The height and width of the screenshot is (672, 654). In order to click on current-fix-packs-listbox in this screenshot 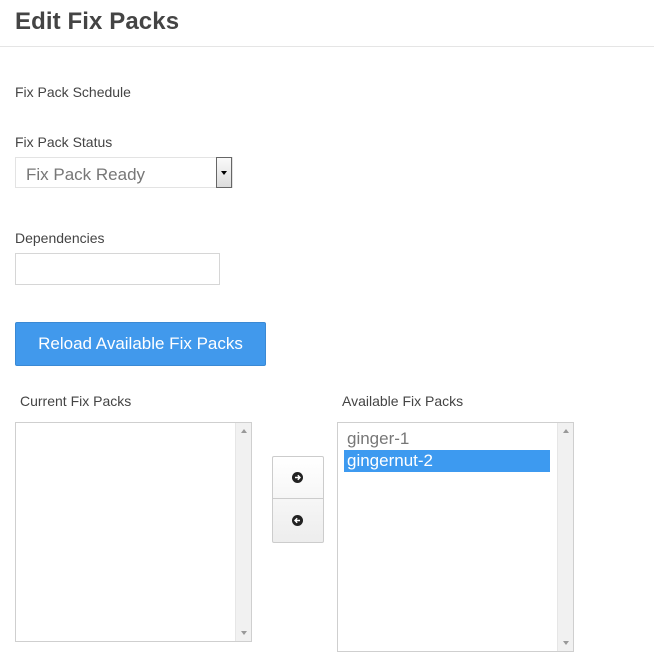, I will do `click(133, 532)`.